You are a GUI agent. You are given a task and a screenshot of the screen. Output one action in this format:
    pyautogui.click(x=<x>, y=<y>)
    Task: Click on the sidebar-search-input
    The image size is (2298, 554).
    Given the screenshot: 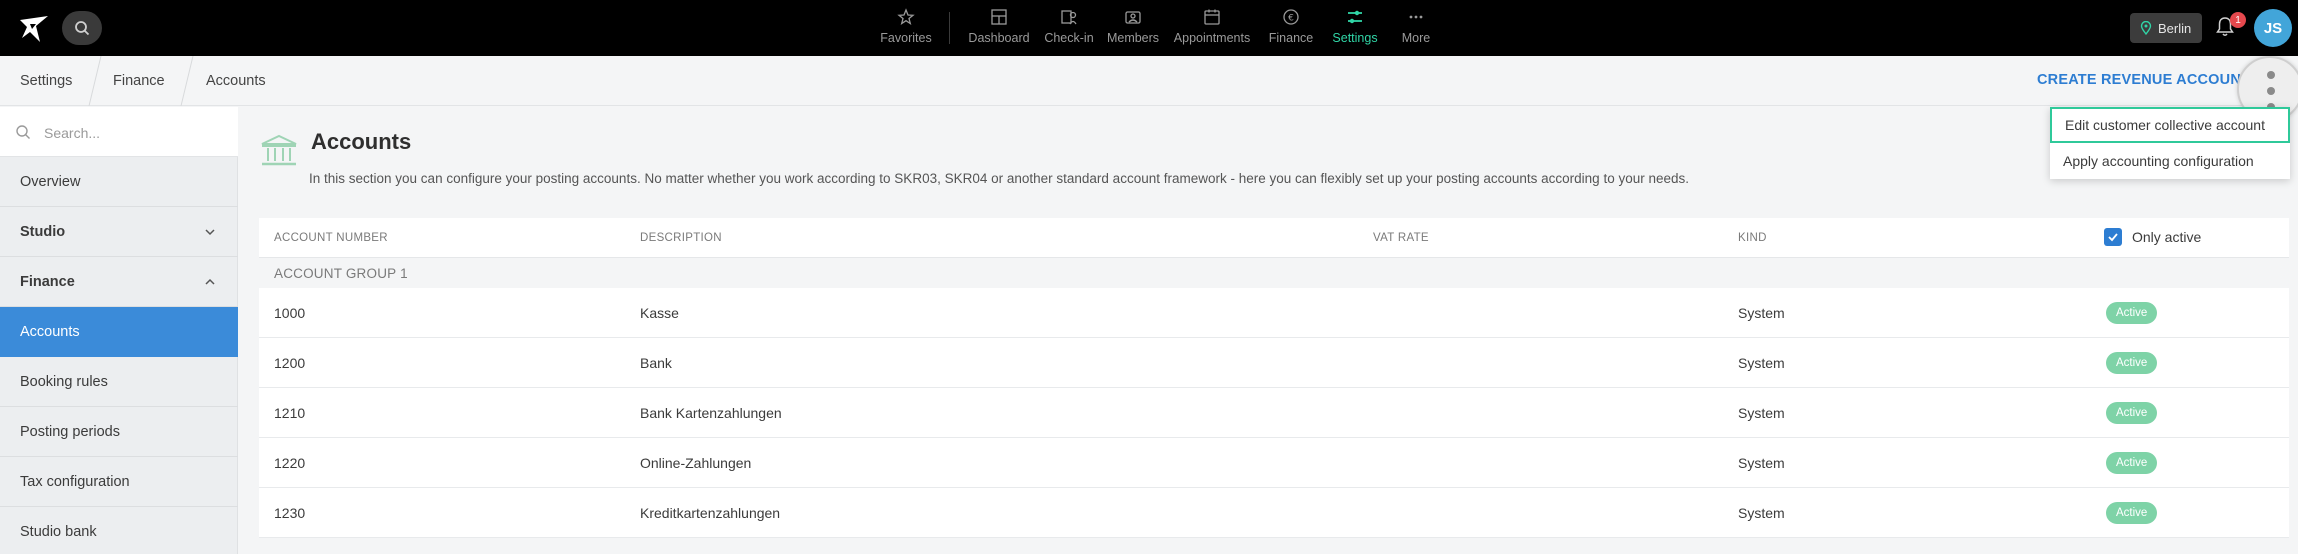 What is the action you would take?
    pyautogui.click(x=134, y=133)
    